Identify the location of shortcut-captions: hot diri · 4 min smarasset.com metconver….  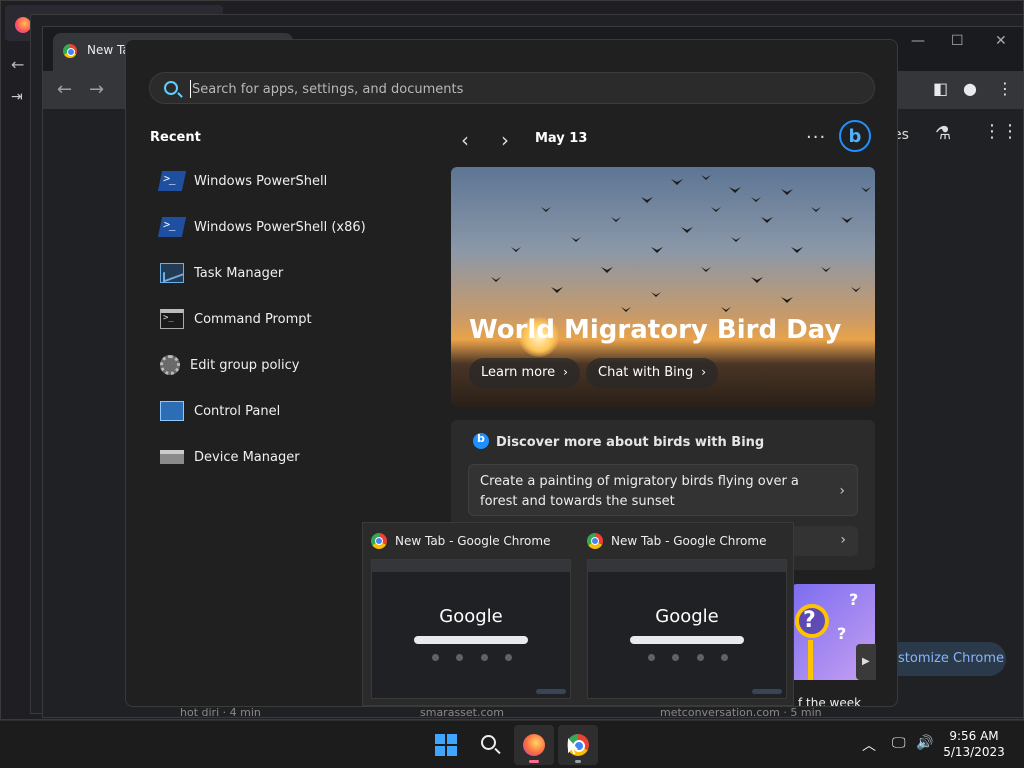
(501, 712).